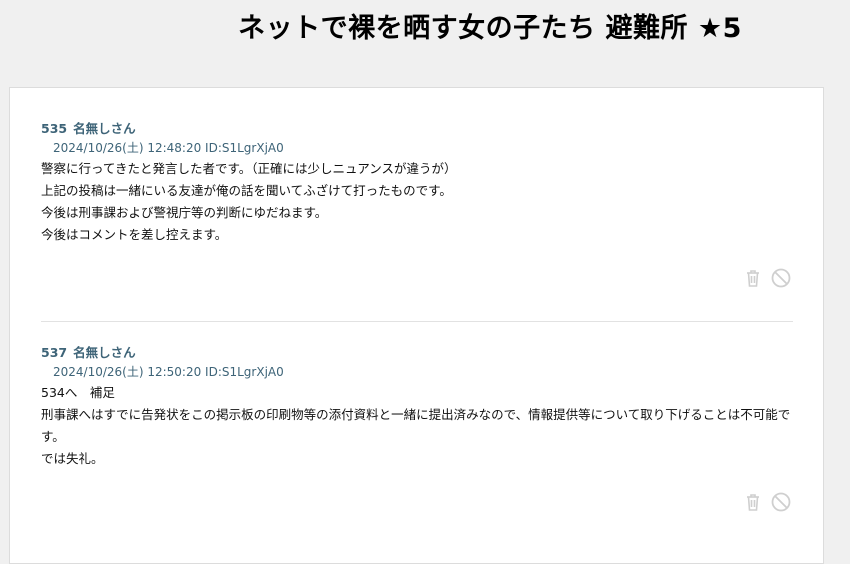 The width and height of the screenshot is (850, 564). Describe the element at coordinates (184, 212) in the screenshot. I see `post-line: 今後は刑事課および警視庁等の判断にゆだねます。` at that location.